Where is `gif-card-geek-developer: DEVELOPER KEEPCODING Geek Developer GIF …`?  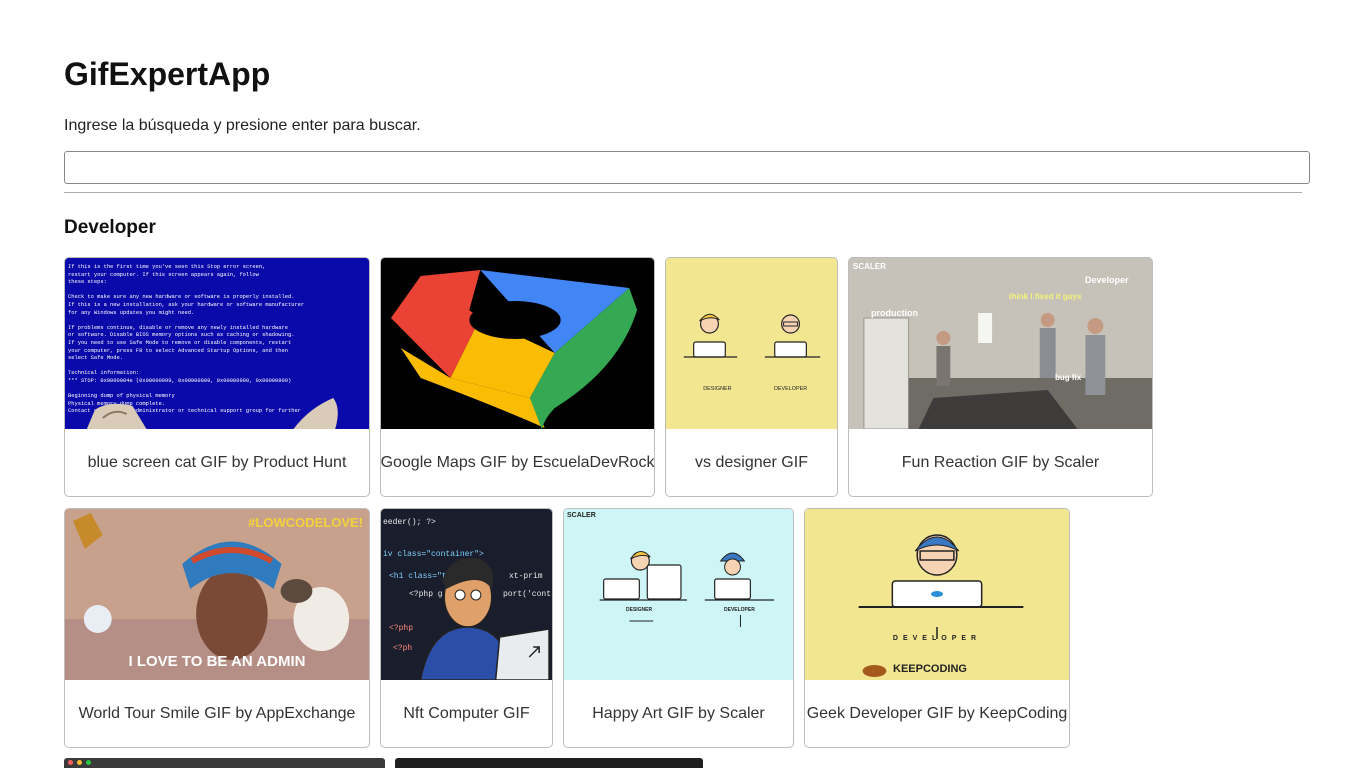
gif-card-geek-developer: DEVELOPER KEEPCODING Geek Developer GIF … is located at coordinates (937, 628).